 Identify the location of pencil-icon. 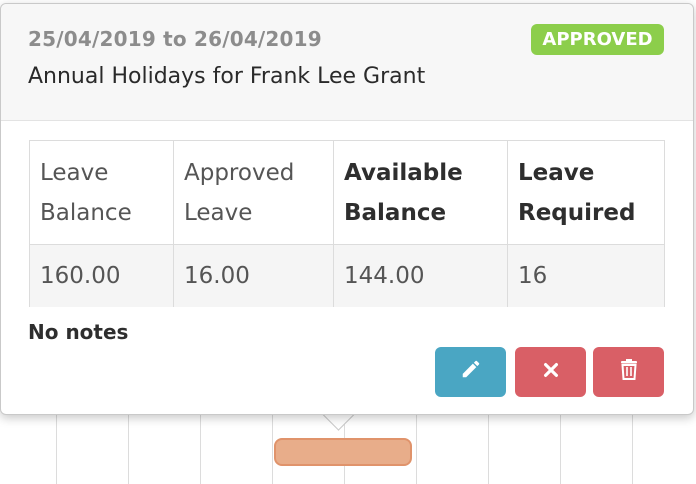
(471, 372).